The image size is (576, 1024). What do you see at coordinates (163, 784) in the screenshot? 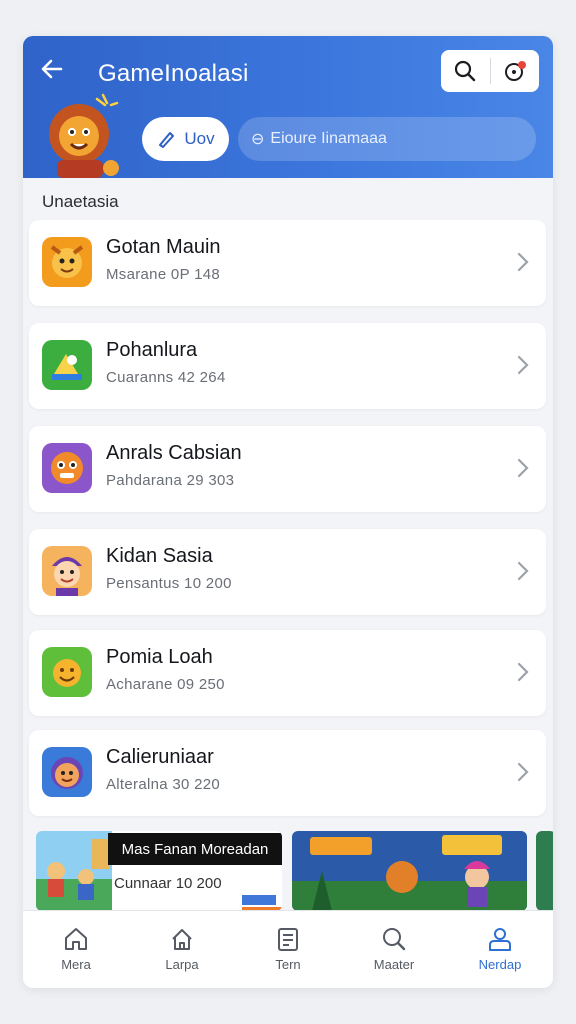
I see `item-meta: Alteralna 30 220` at bounding box center [163, 784].